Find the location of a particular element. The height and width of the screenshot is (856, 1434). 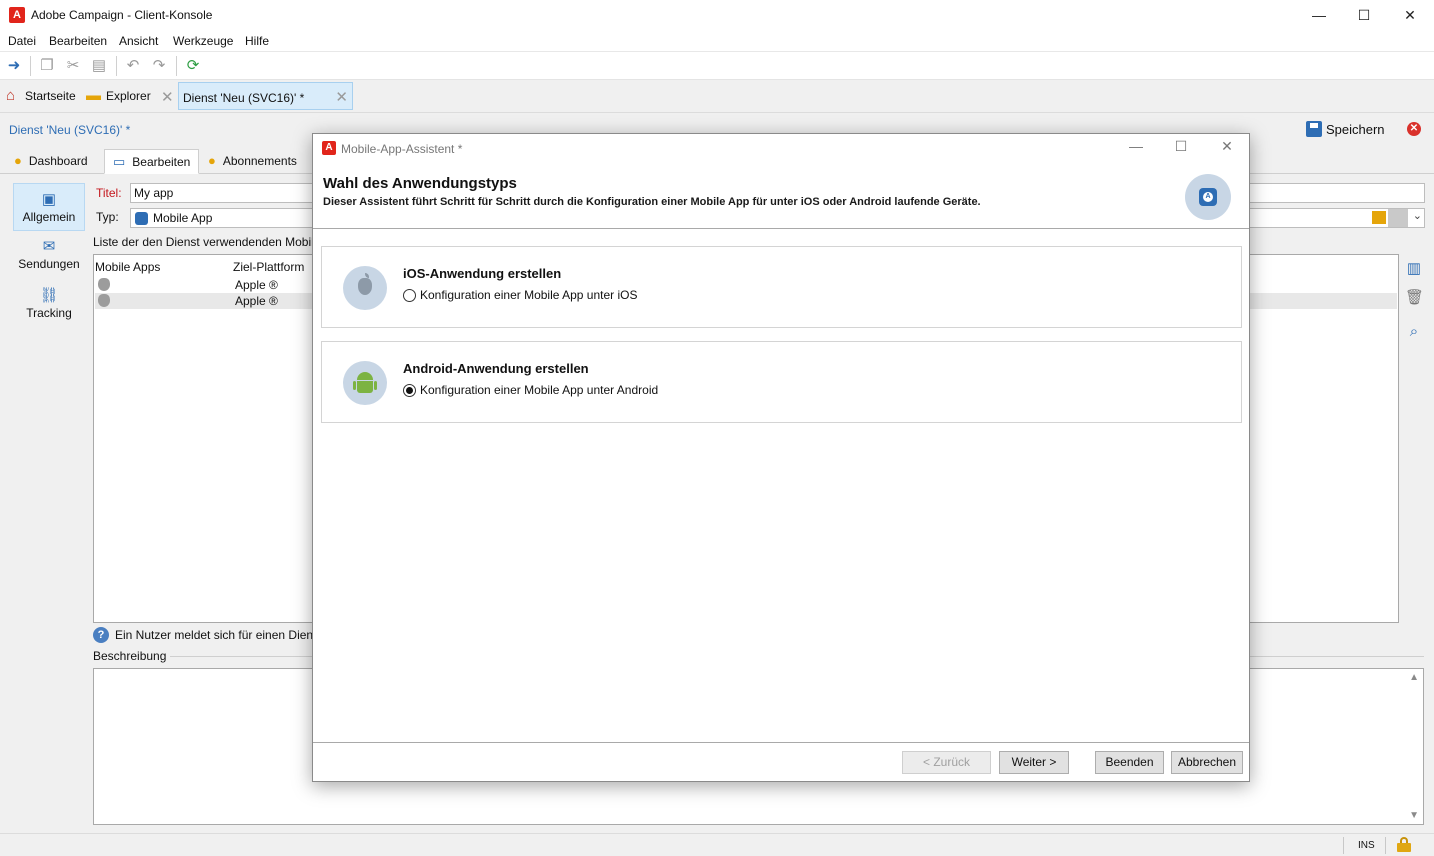

type-value: Mobile App is located at coordinates (183, 218).